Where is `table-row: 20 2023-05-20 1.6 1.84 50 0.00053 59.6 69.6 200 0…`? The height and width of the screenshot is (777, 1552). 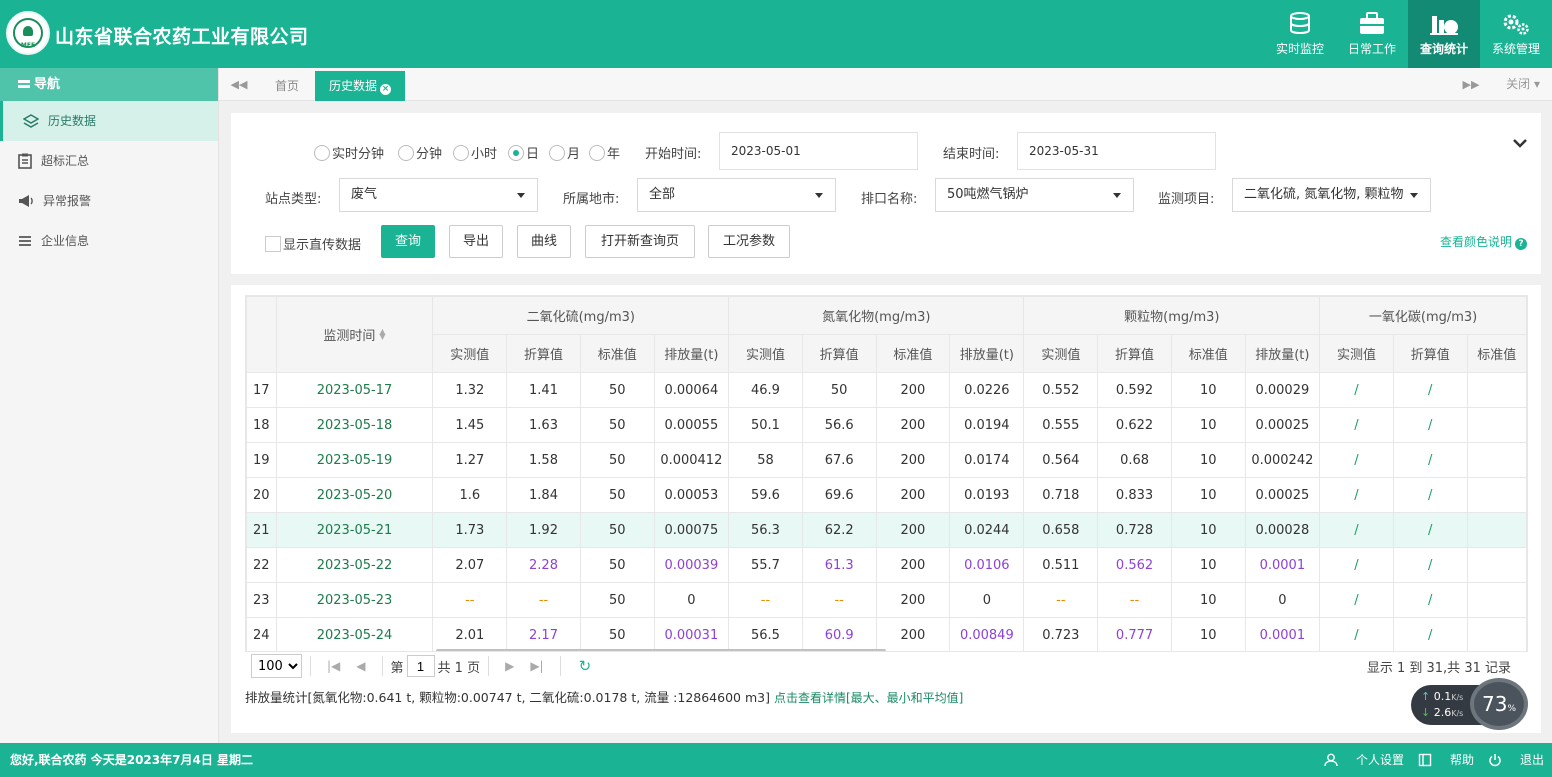 table-row: 20 2023-05-20 1.6 1.84 50 0.00053 59.6 69.6 200 0… is located at coordinates (886, 495).